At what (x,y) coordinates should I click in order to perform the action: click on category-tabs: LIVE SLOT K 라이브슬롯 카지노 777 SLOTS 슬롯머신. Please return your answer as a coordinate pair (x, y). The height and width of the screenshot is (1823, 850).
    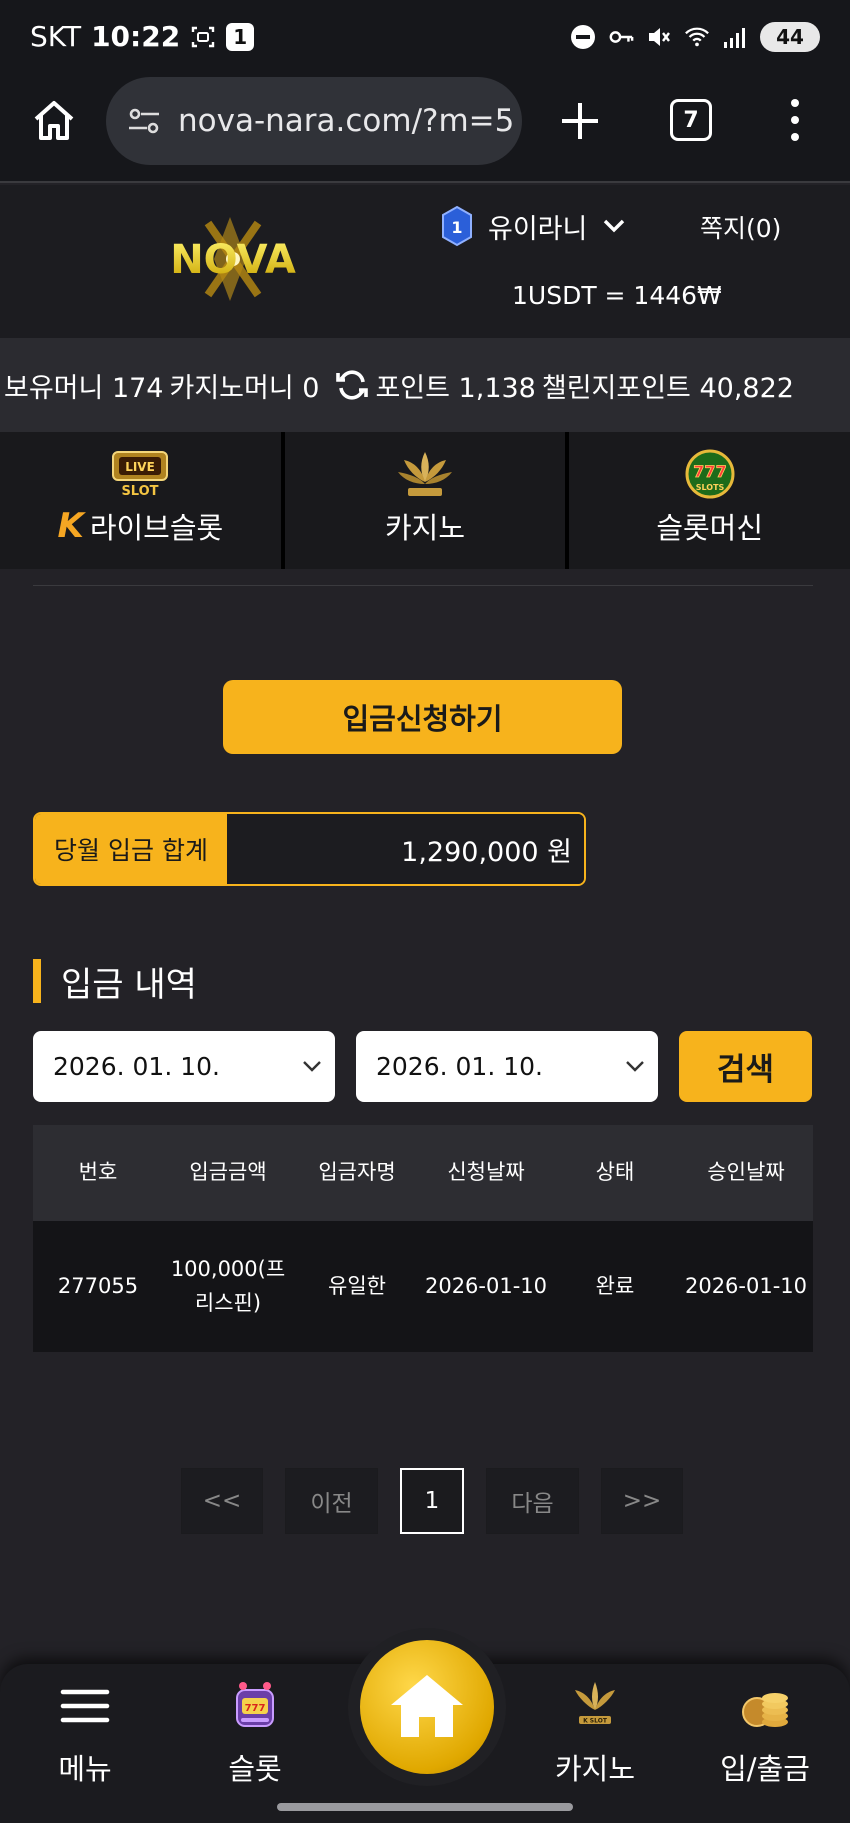
    Looking at the image, I should click on (425, 500).